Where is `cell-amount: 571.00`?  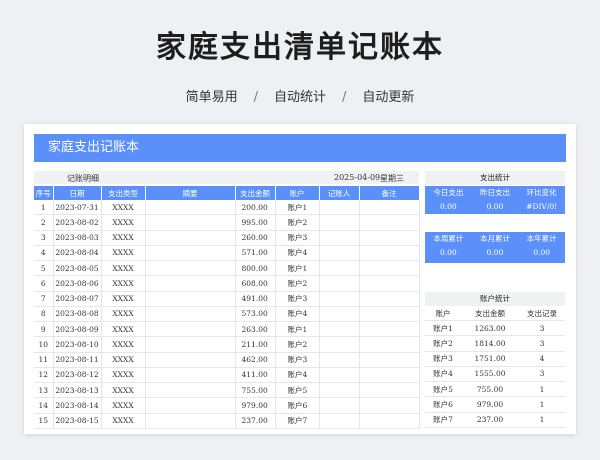 cell-amount: 571.00 is located at coordinates (255, 253).